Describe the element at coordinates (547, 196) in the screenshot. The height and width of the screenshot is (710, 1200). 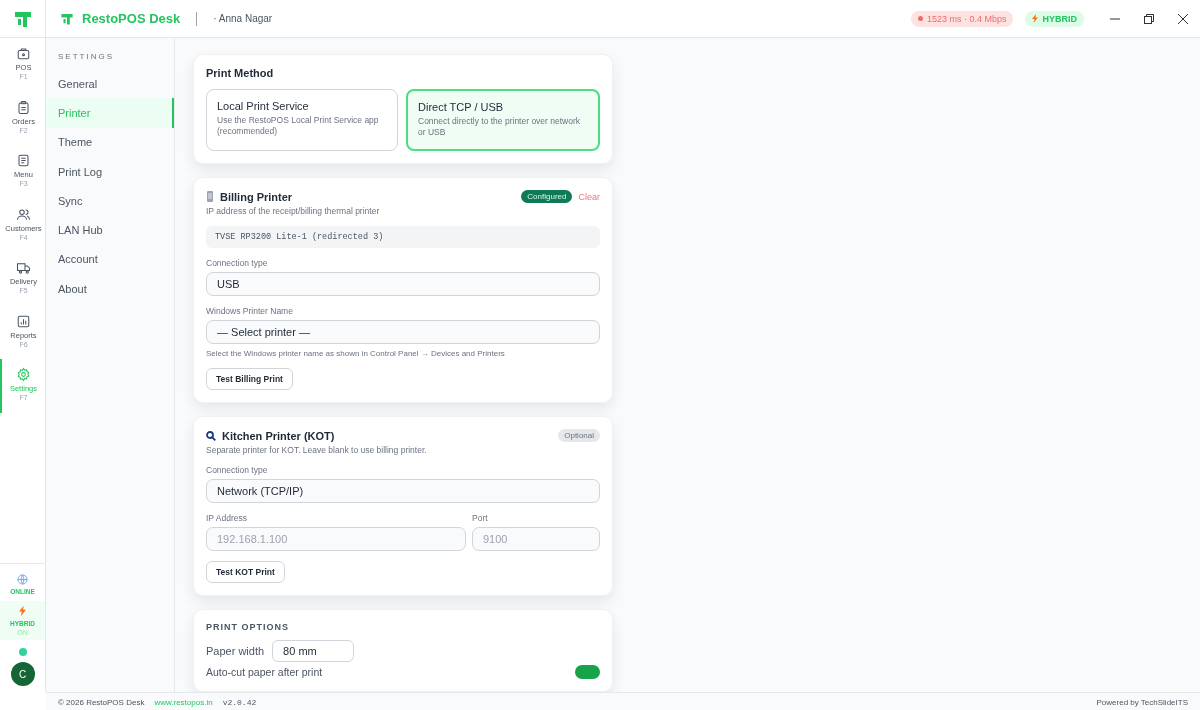
I see `status-badge: Configured` at that location.